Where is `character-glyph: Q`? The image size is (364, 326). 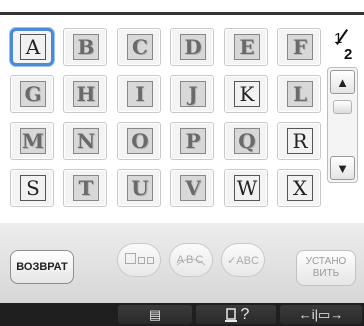
character-glyph: Q is located at coordinates (247, 141).